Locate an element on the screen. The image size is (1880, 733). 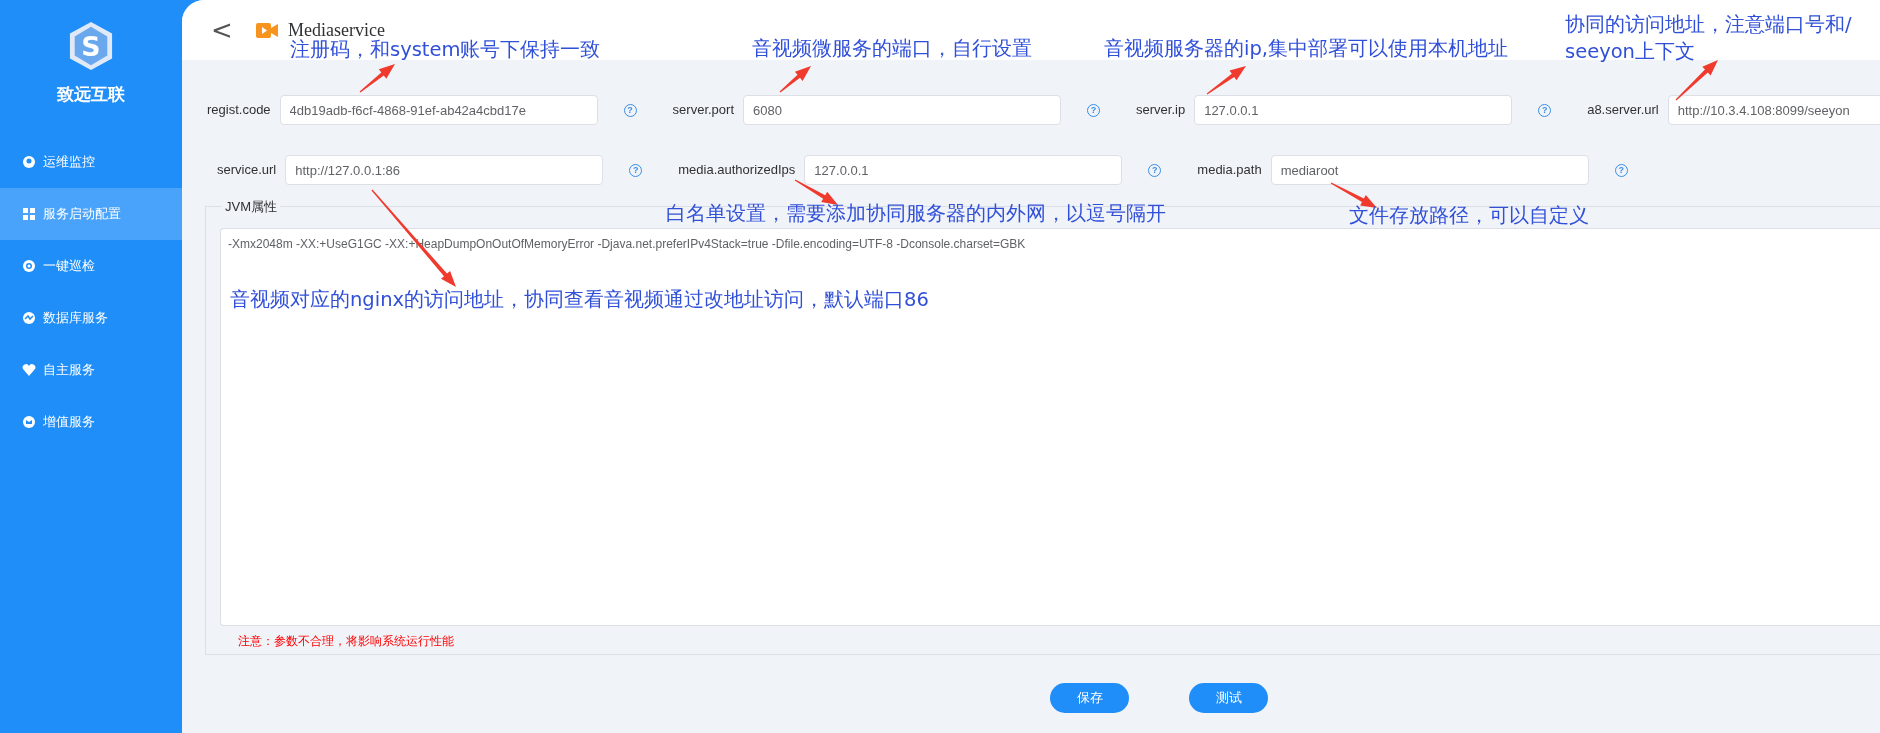
annotation-text: 注册码，和system账号下保持一致 is located at coordinates (445, 50).